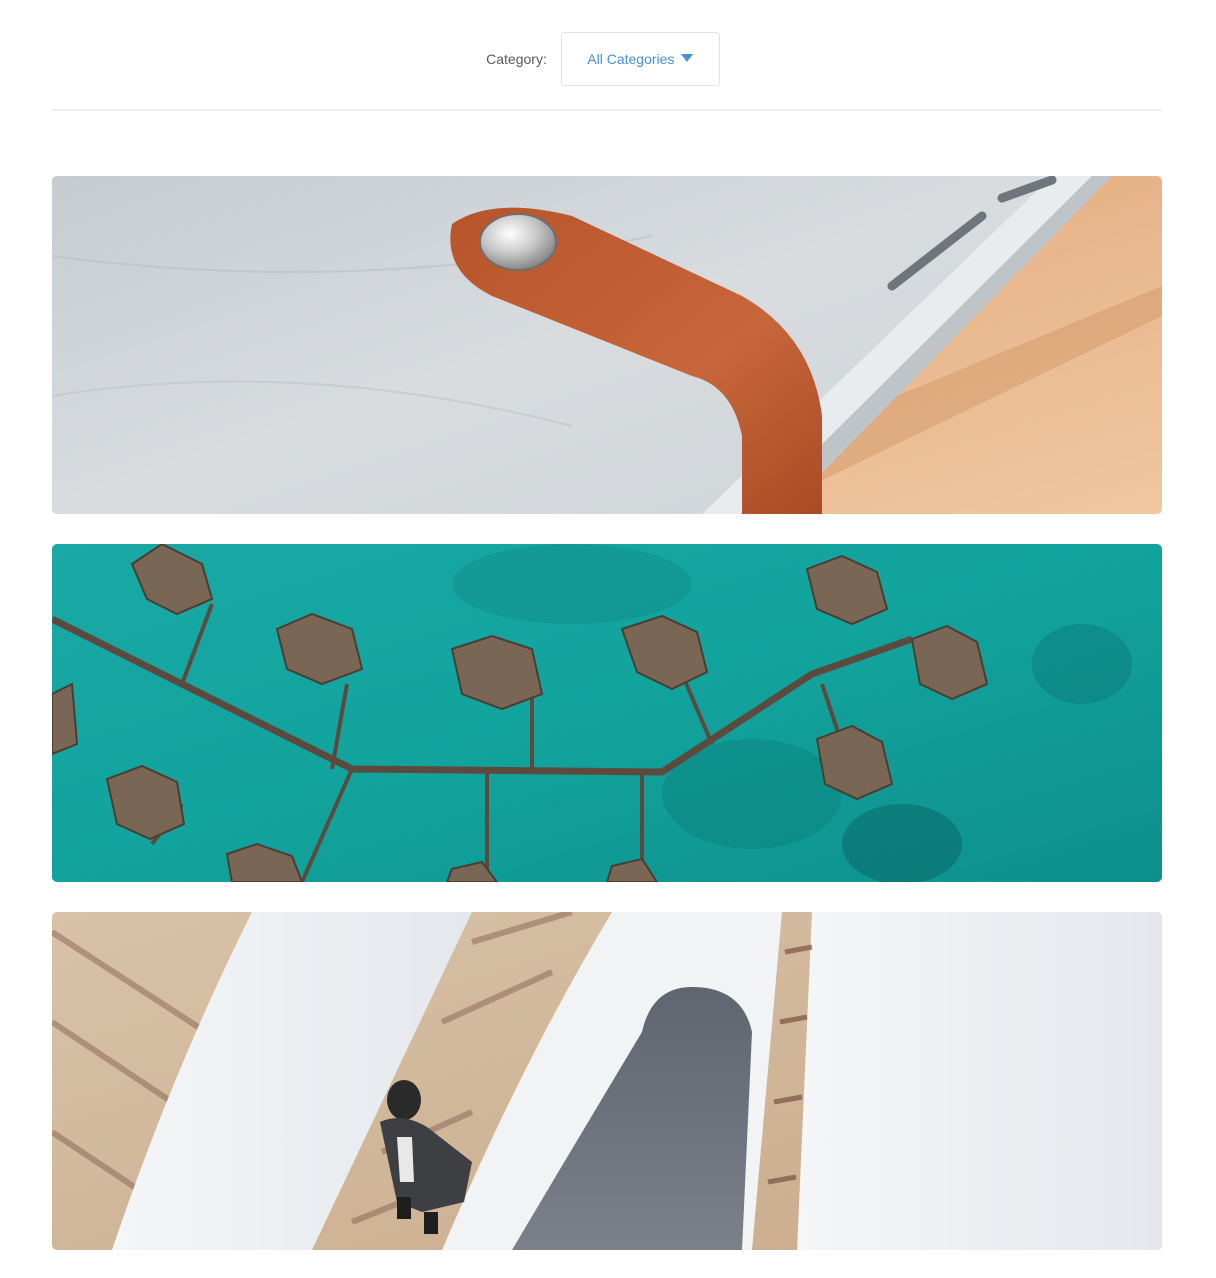 This screenshot has height=1278, width=1216. I want to click on category-filter-bar: Category: All Categories, so click(608, 59).